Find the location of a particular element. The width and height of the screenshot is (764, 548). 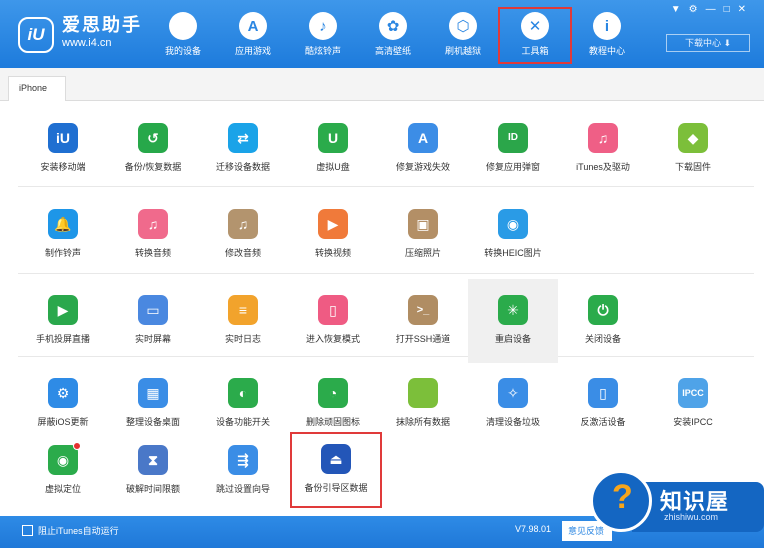

tool-break-time-limit: ⧗ 破解时间限额 is located at coordinates (153, 471).